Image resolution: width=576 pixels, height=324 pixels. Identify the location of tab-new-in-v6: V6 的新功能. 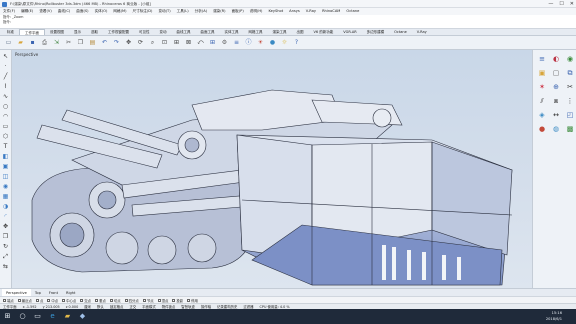
(324, 32).